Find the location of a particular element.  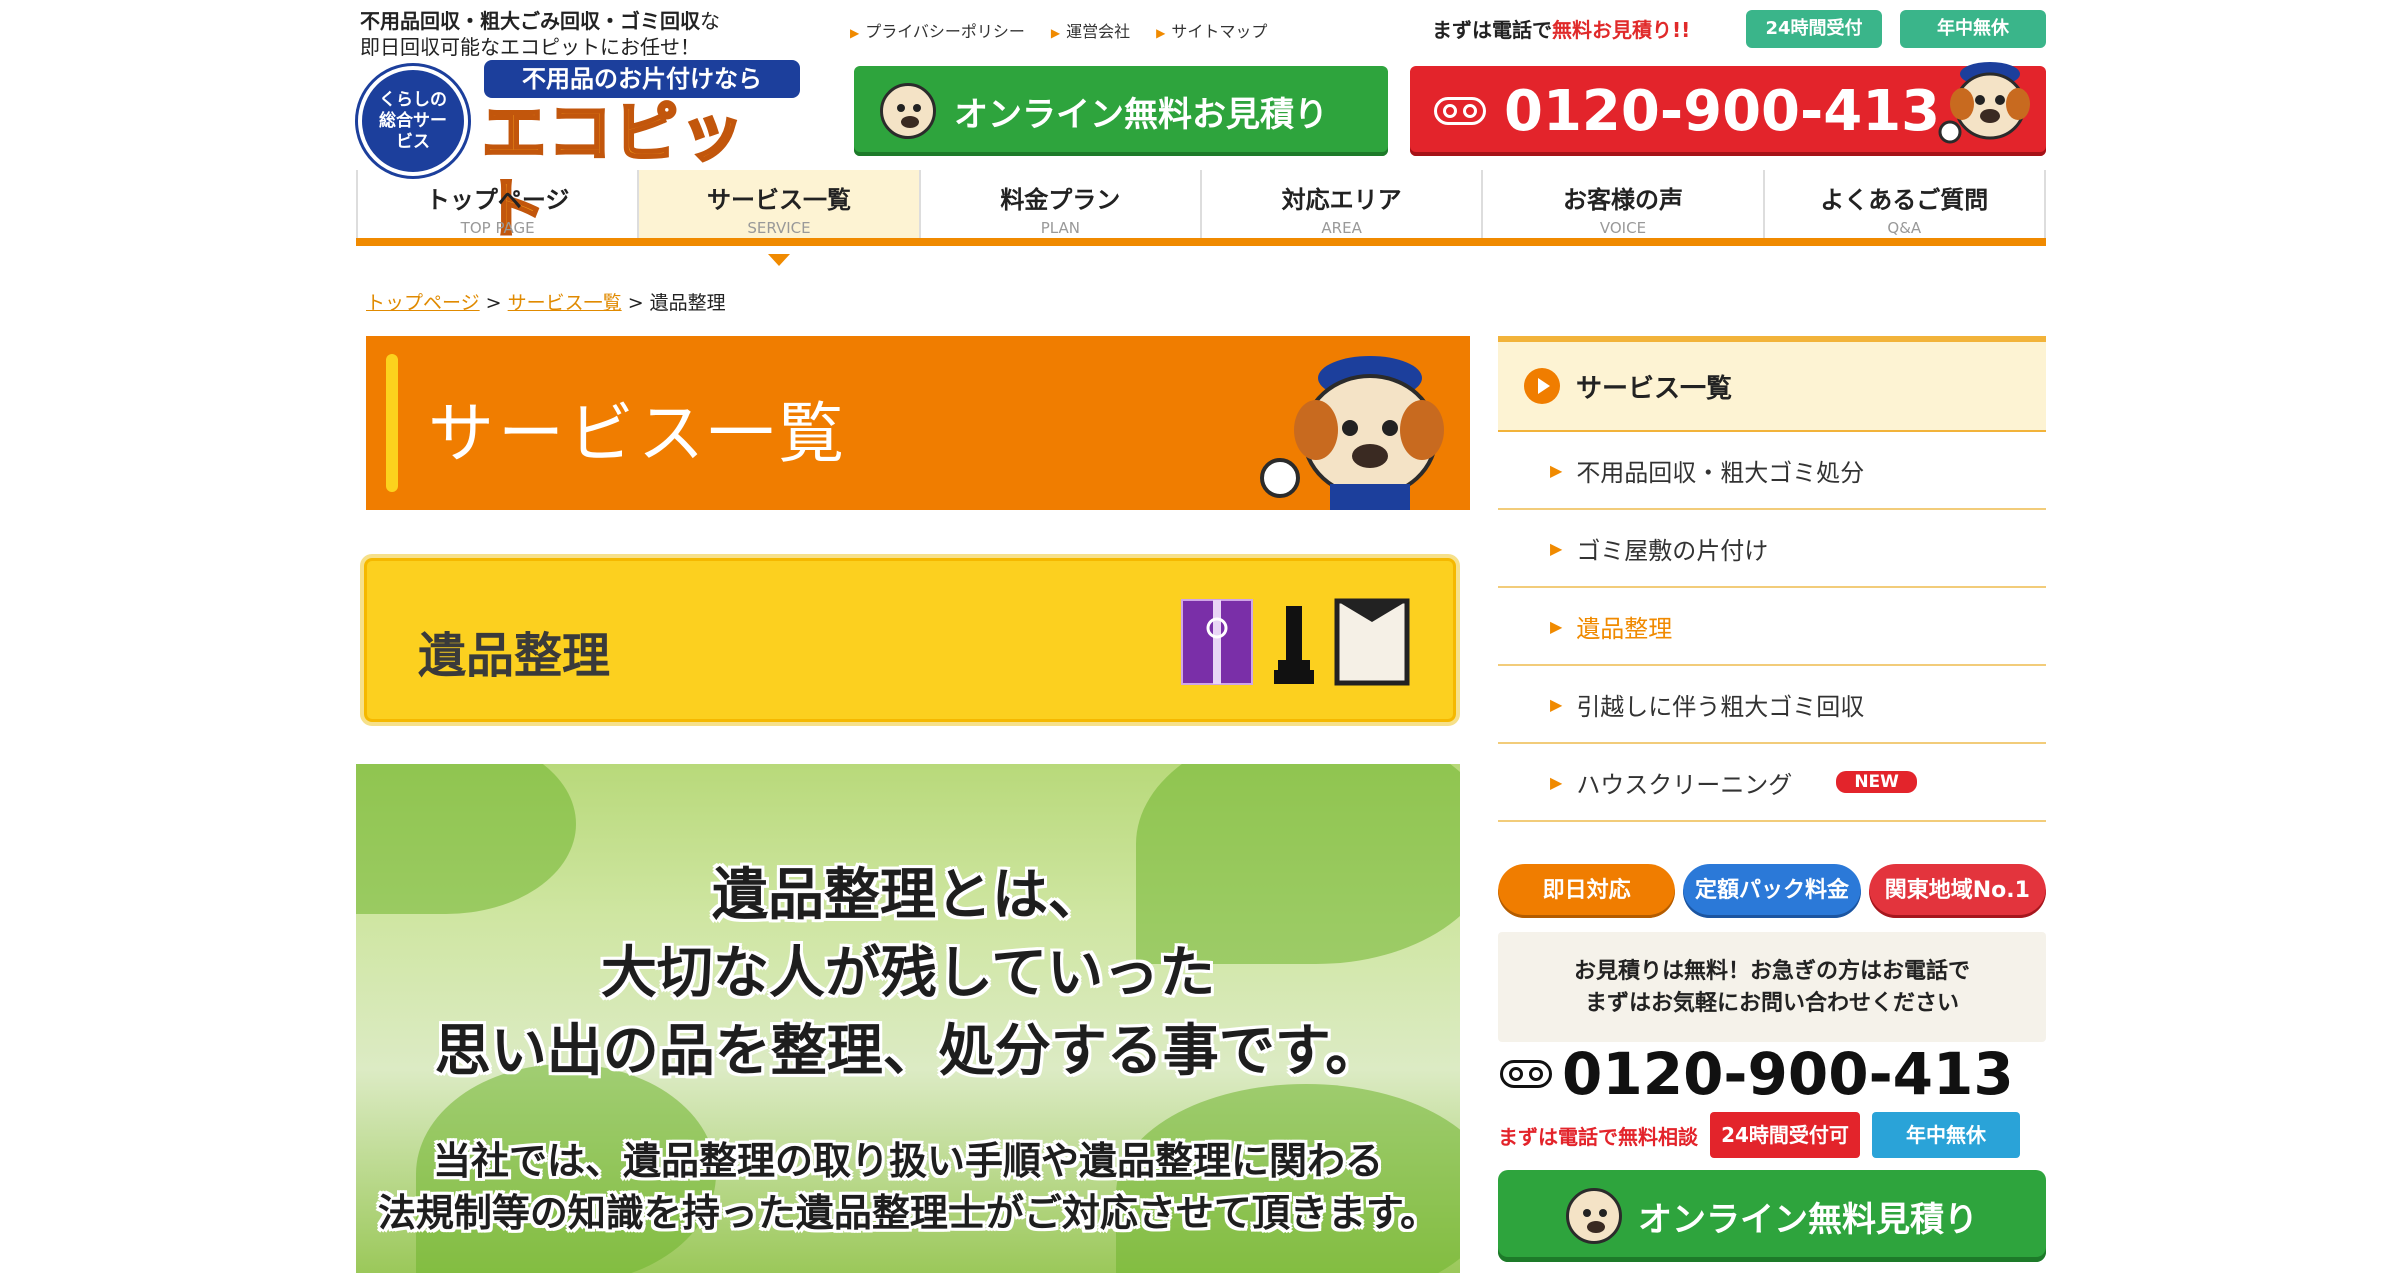

tel-note: まずは電話で無料お見積り!! is located at coordinates (1561, 28).